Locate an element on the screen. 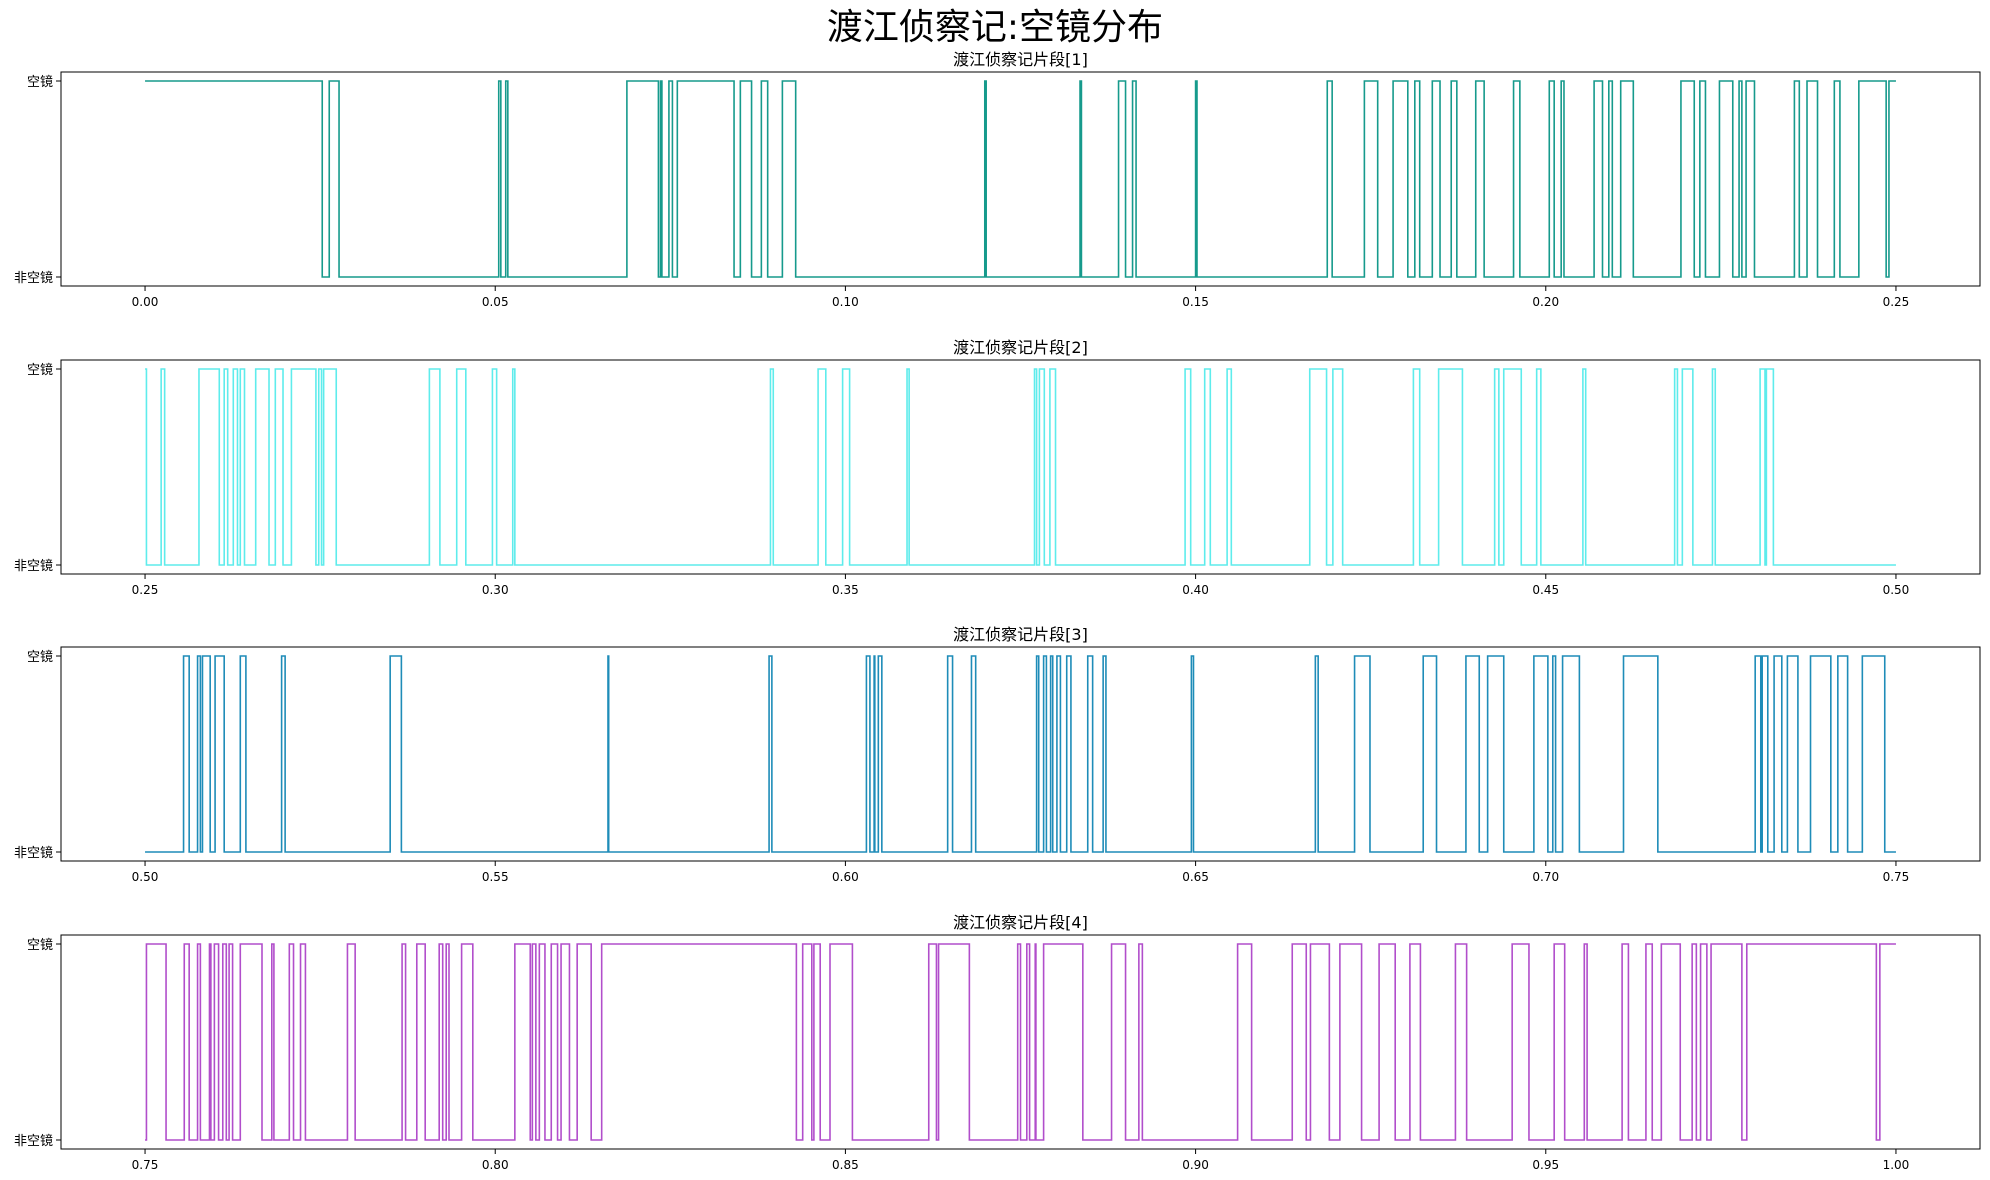  x-tick-label: 0.10 is located at coordinates (845, 302).